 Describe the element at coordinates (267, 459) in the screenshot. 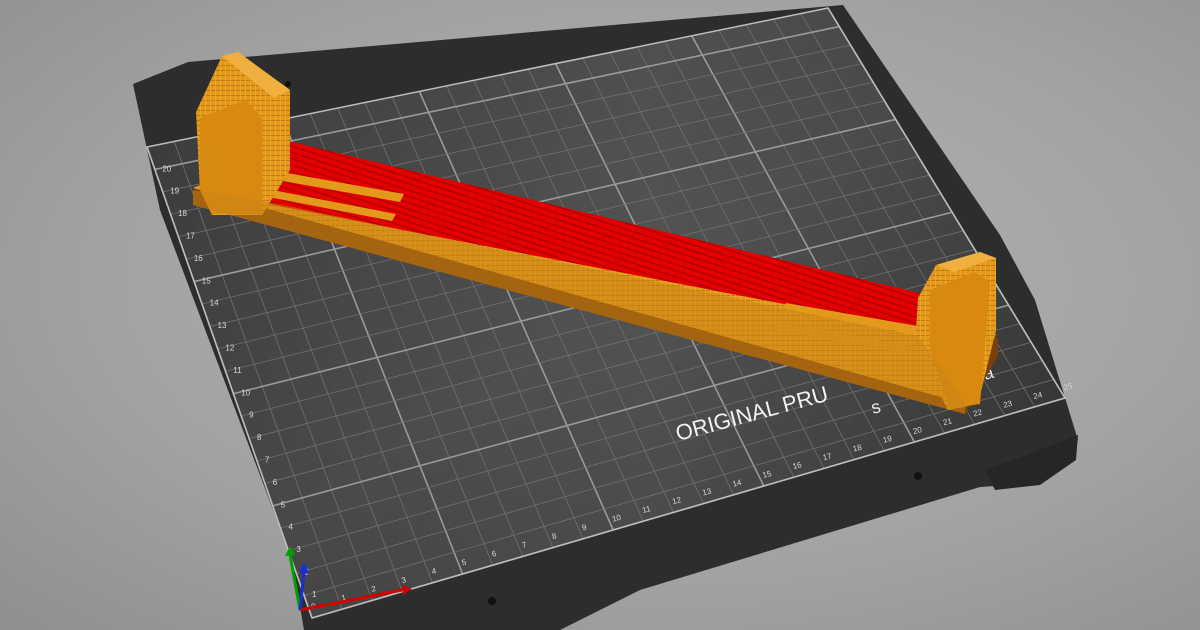

I see `y-tick-label: 7` at that location.